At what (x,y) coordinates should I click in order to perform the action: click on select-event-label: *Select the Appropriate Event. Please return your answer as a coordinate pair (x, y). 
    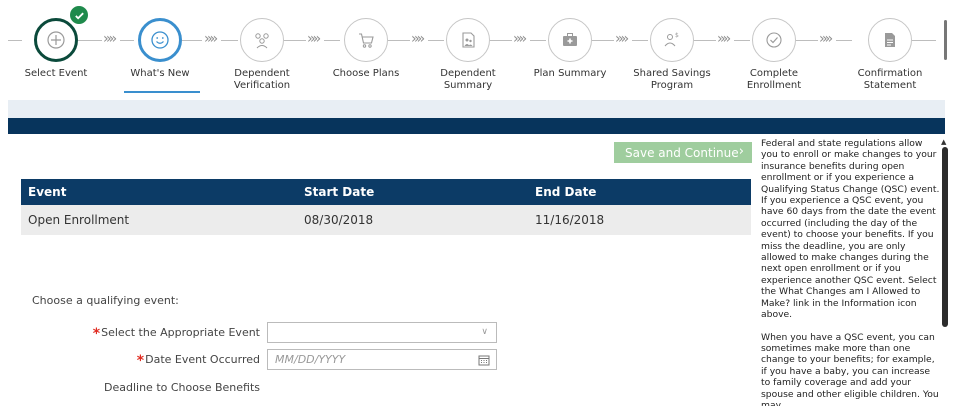
    Looking at the image, I should click on (176, 334).